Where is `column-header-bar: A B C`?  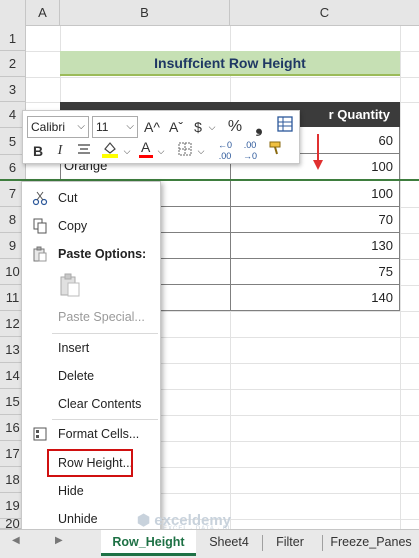
column-header-bar: A B C is located at coordinates (209, 13).